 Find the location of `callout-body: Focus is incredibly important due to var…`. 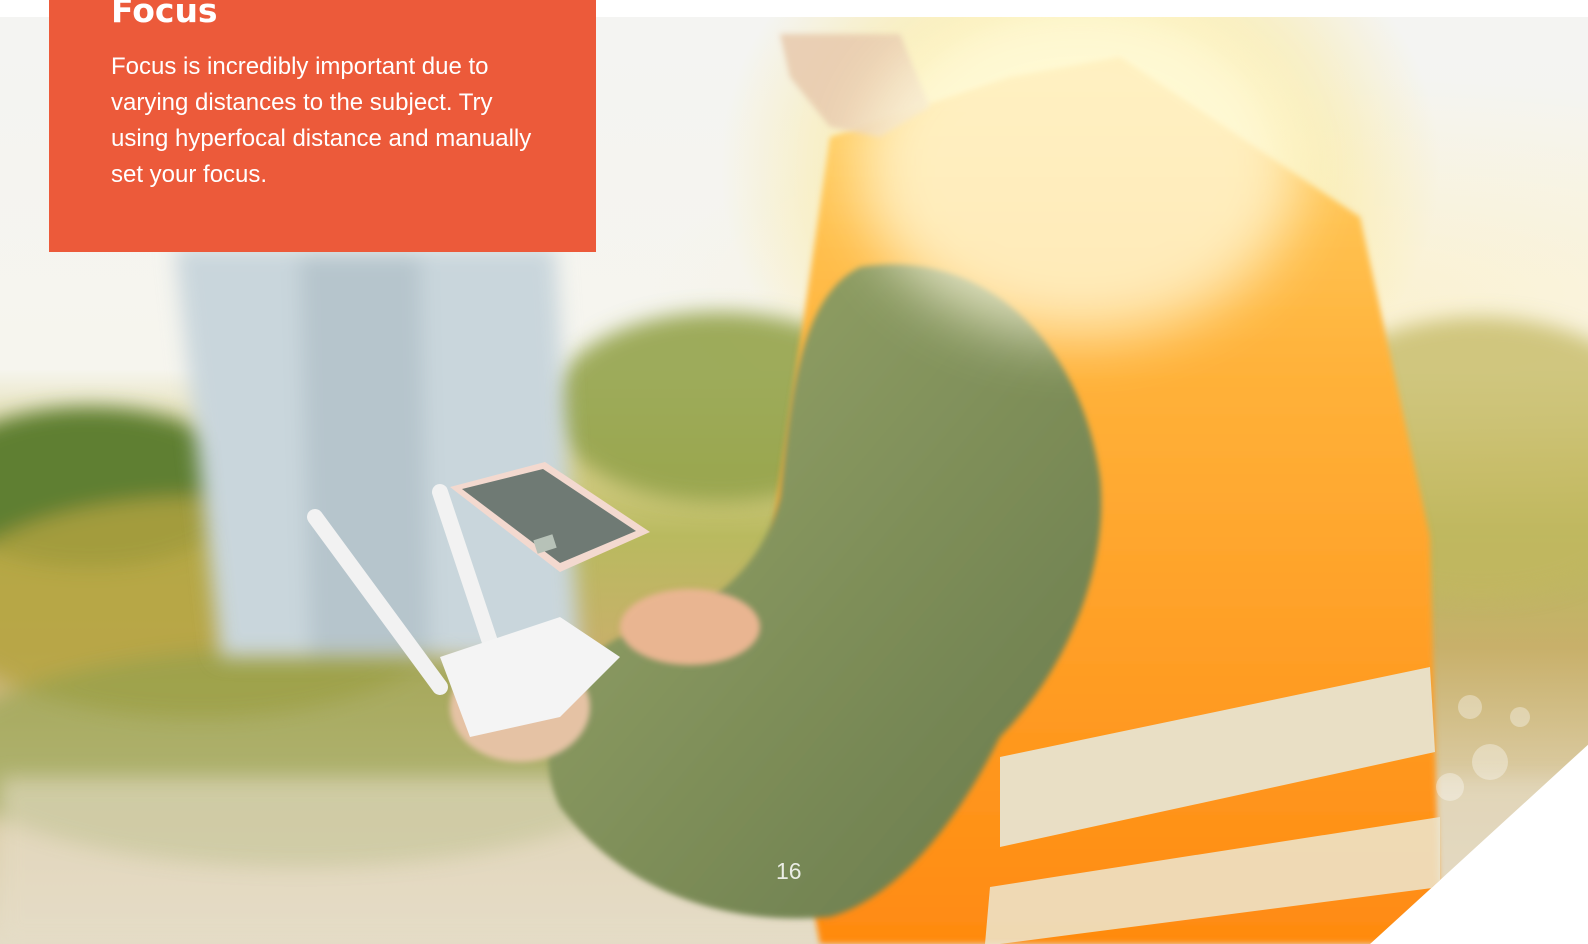

callout-body: Focus is incredibly important due to var… is located at coordinates (321, 120).